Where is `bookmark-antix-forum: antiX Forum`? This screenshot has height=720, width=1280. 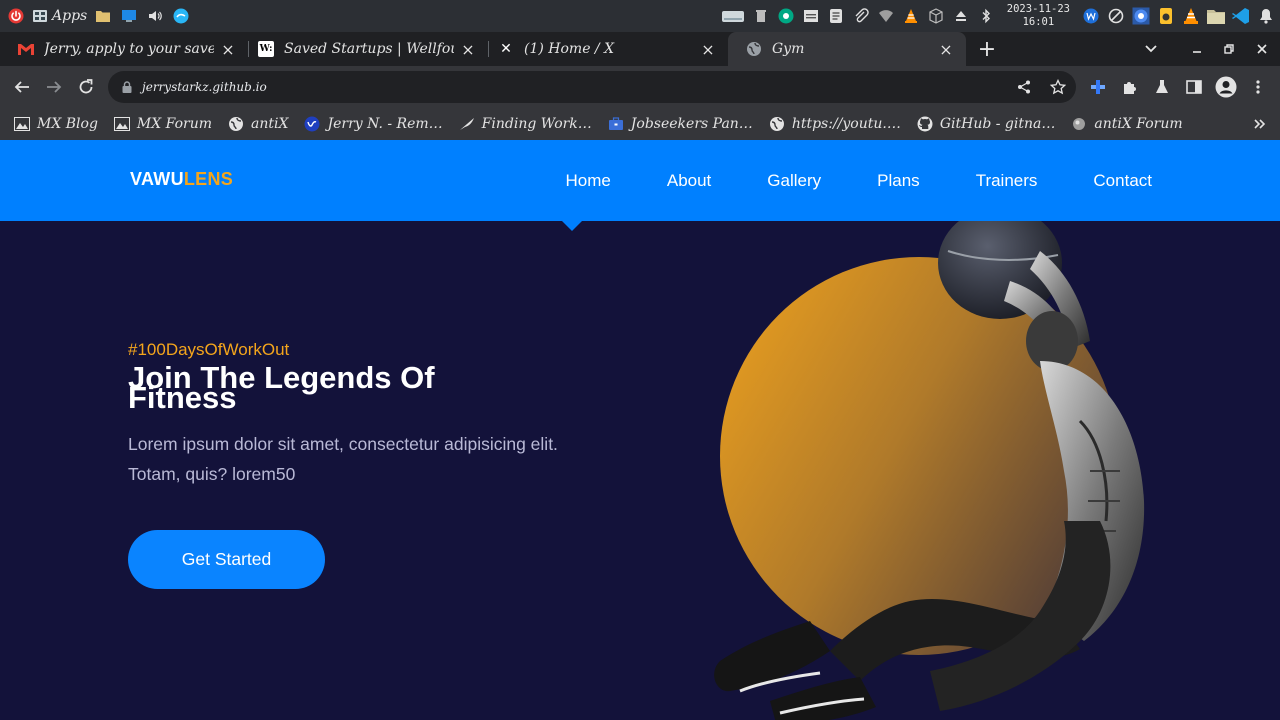 bookmark-antix-forum: antiX Forum is located at coordinates (1127, 124).